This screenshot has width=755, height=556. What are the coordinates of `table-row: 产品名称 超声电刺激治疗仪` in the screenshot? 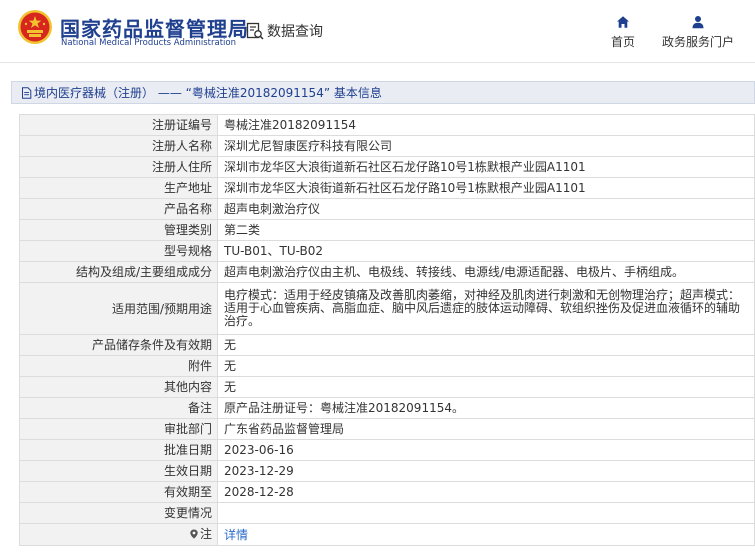 It's located at (387, 209).